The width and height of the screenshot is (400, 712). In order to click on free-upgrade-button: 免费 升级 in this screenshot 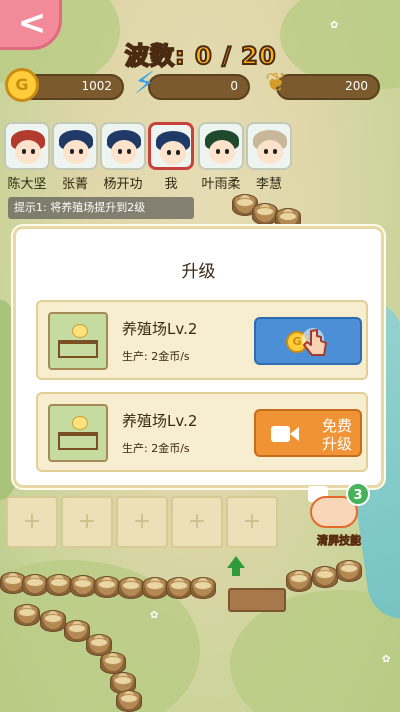, I will do `click(308, 433)`.